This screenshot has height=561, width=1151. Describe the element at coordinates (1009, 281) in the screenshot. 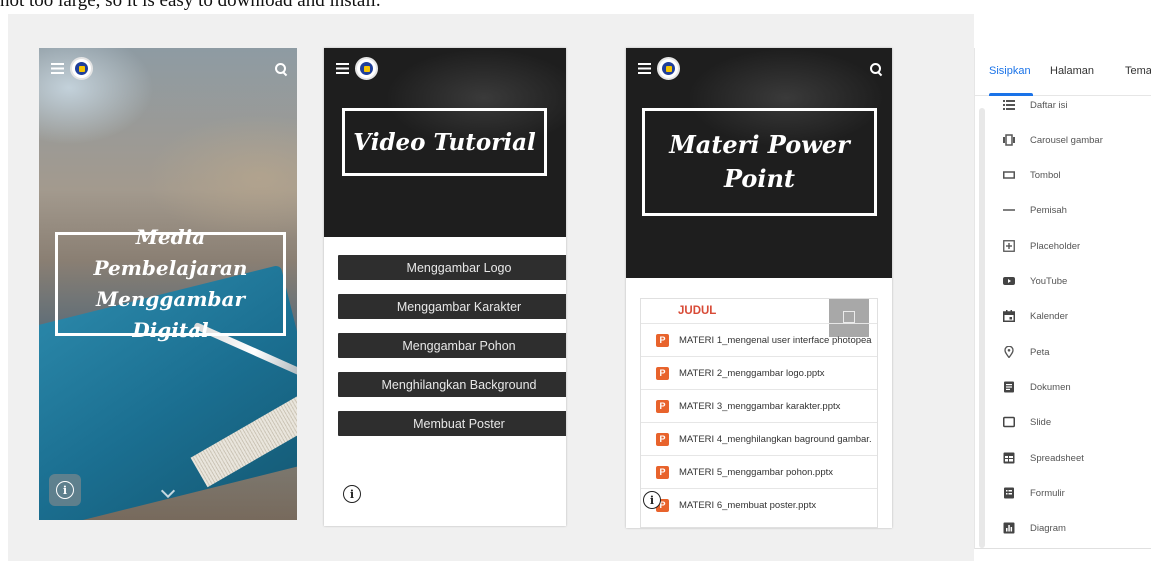

I see `youtube-icon` at that location.